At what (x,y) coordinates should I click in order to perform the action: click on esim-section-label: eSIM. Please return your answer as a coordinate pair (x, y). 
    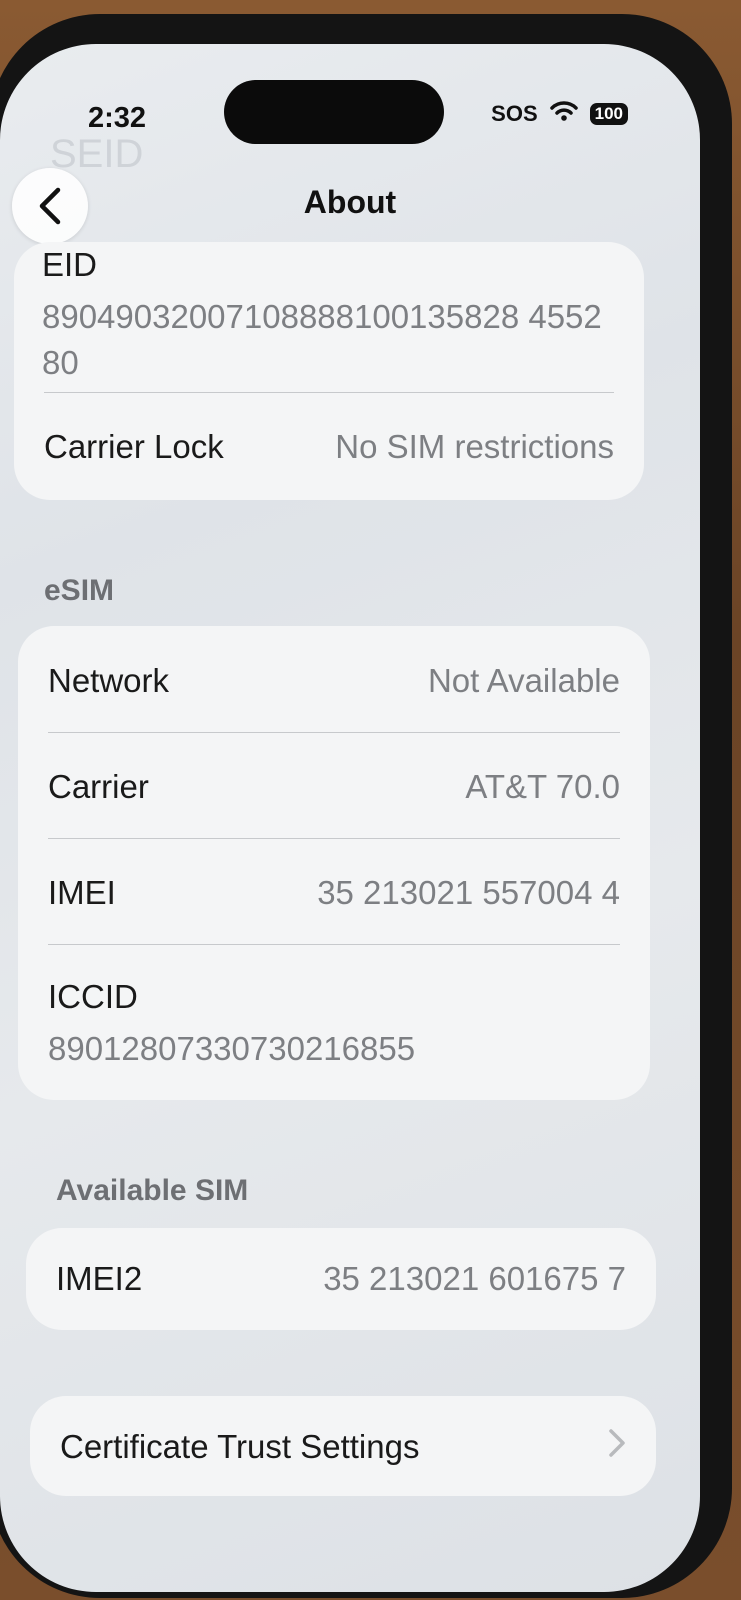
    Looking at the image, I should click on (79, 590).